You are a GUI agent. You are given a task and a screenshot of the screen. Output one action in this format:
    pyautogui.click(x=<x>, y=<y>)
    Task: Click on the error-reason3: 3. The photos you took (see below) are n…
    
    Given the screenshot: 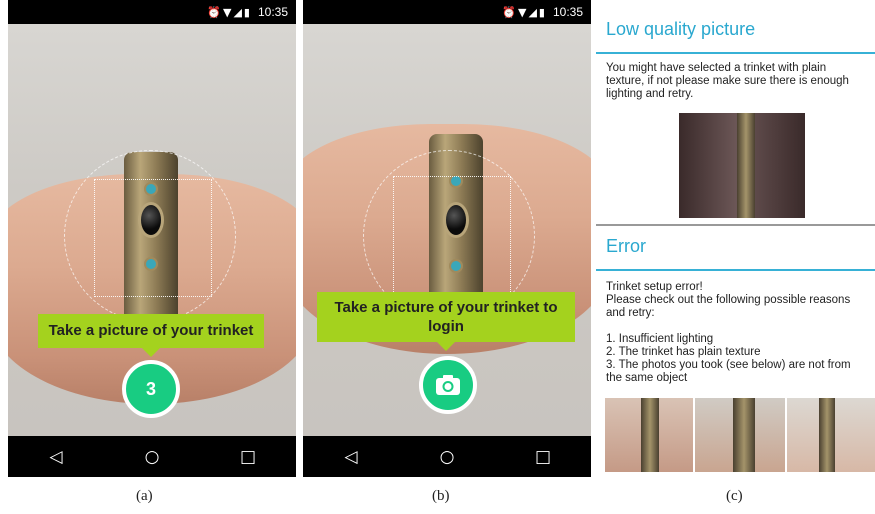 What is the action you would take?
    pyautogui.click(x=728, y=371)
    